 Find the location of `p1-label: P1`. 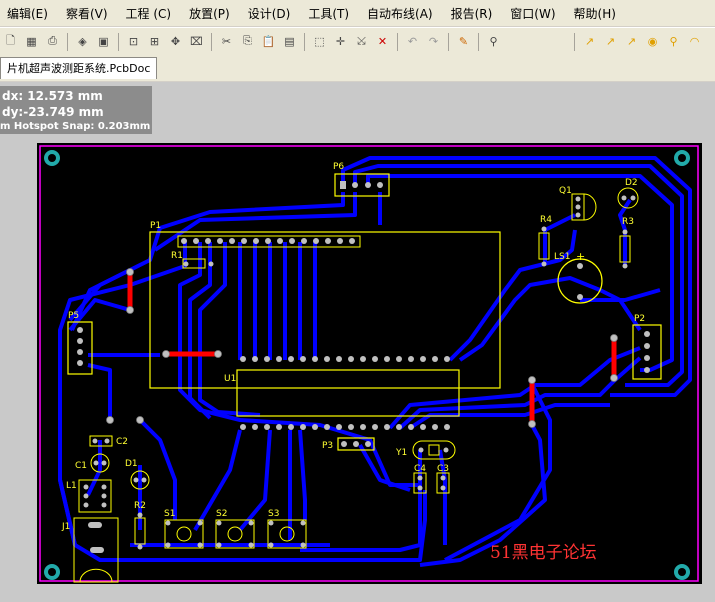

p1-label: P1 is located at coordinates (155, 226).